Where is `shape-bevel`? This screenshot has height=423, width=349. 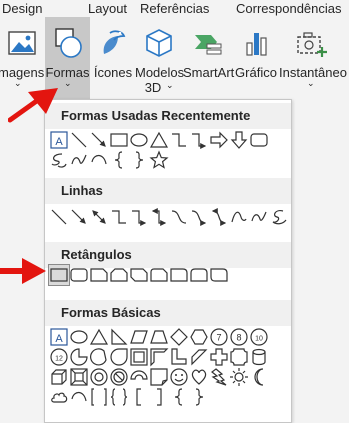
shape-bevel is located at coordinates (79, 377).